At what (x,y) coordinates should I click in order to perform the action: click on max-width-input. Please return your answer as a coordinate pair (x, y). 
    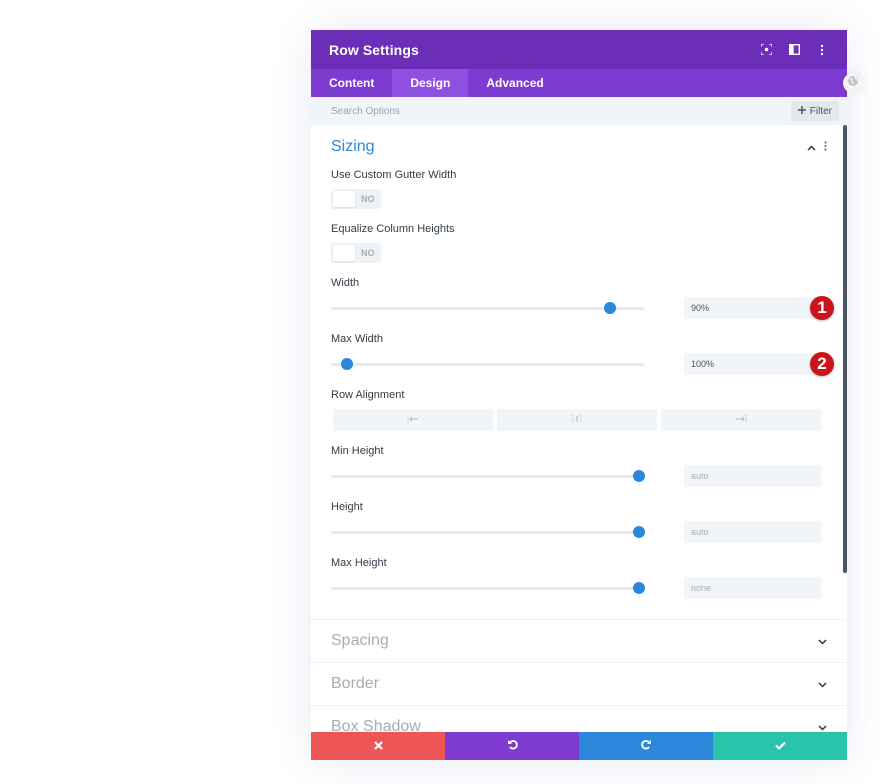
    Looking at the image, I should click on (752, 364).